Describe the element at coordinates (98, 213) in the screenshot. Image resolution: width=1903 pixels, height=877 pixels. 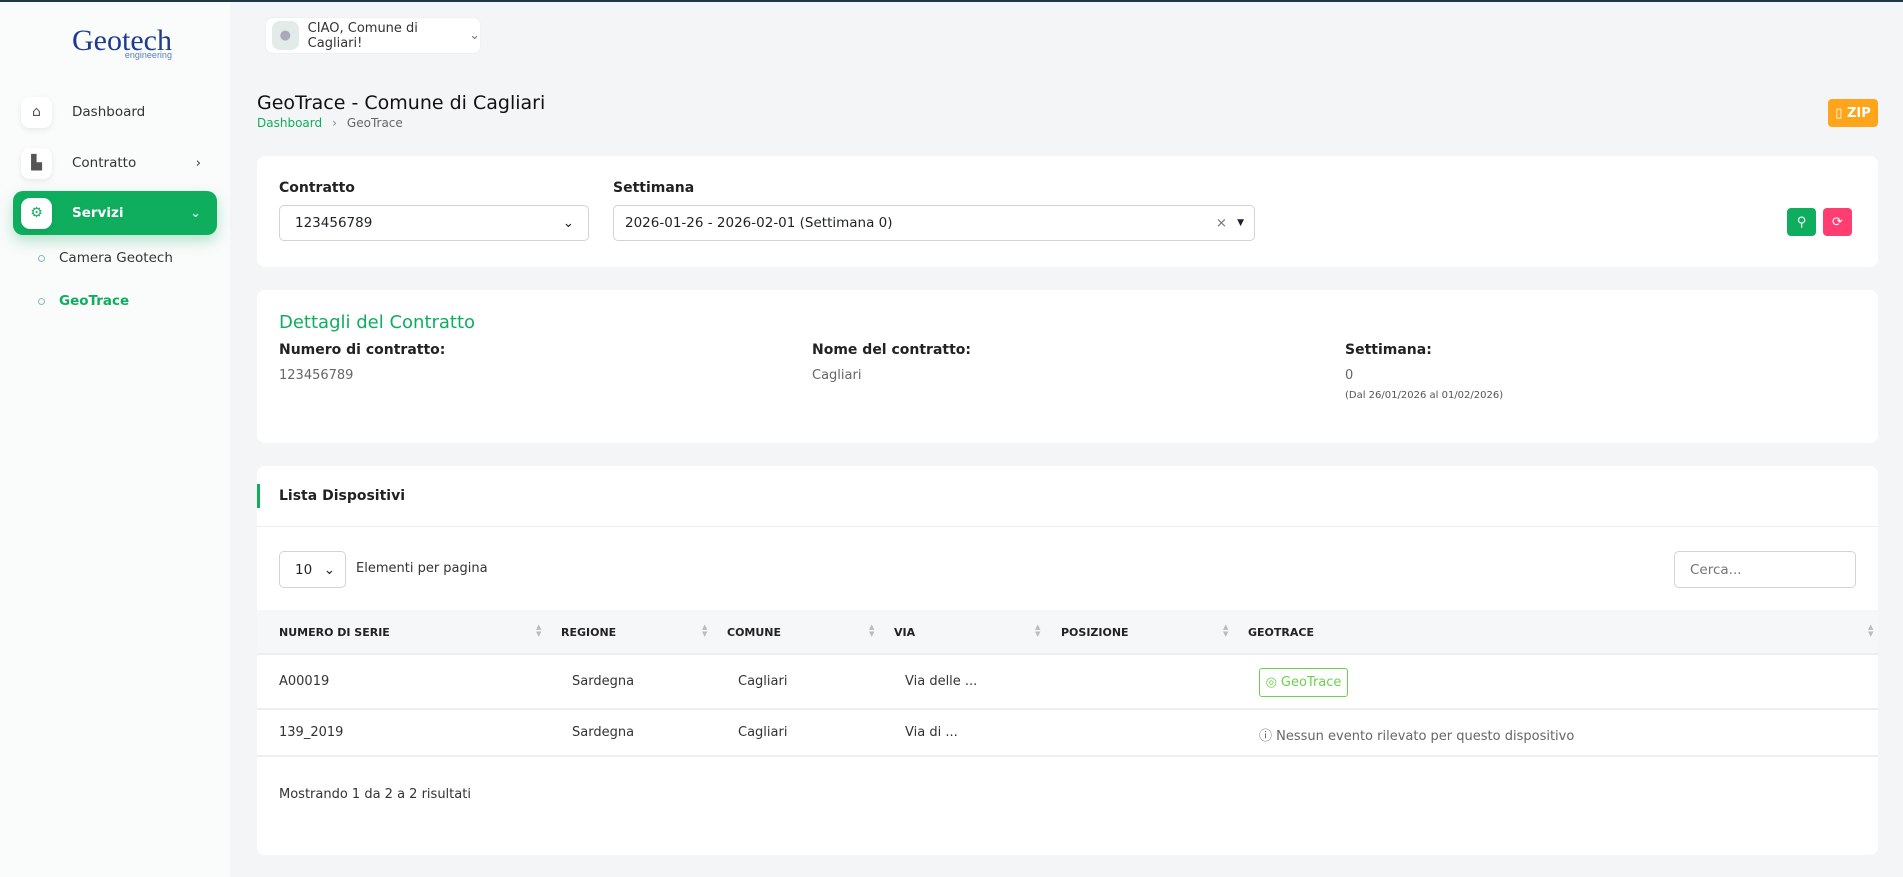
I see `sidebar-item-label: Servizi` at that location.